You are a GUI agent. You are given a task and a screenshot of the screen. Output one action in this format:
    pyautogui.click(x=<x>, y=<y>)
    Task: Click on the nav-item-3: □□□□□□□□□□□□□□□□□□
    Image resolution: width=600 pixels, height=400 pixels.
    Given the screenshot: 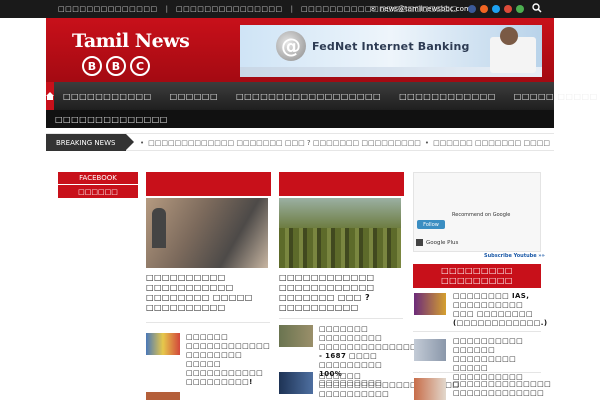 What is the action you would take?
    pyautogui.click(x=308, y=96)
    